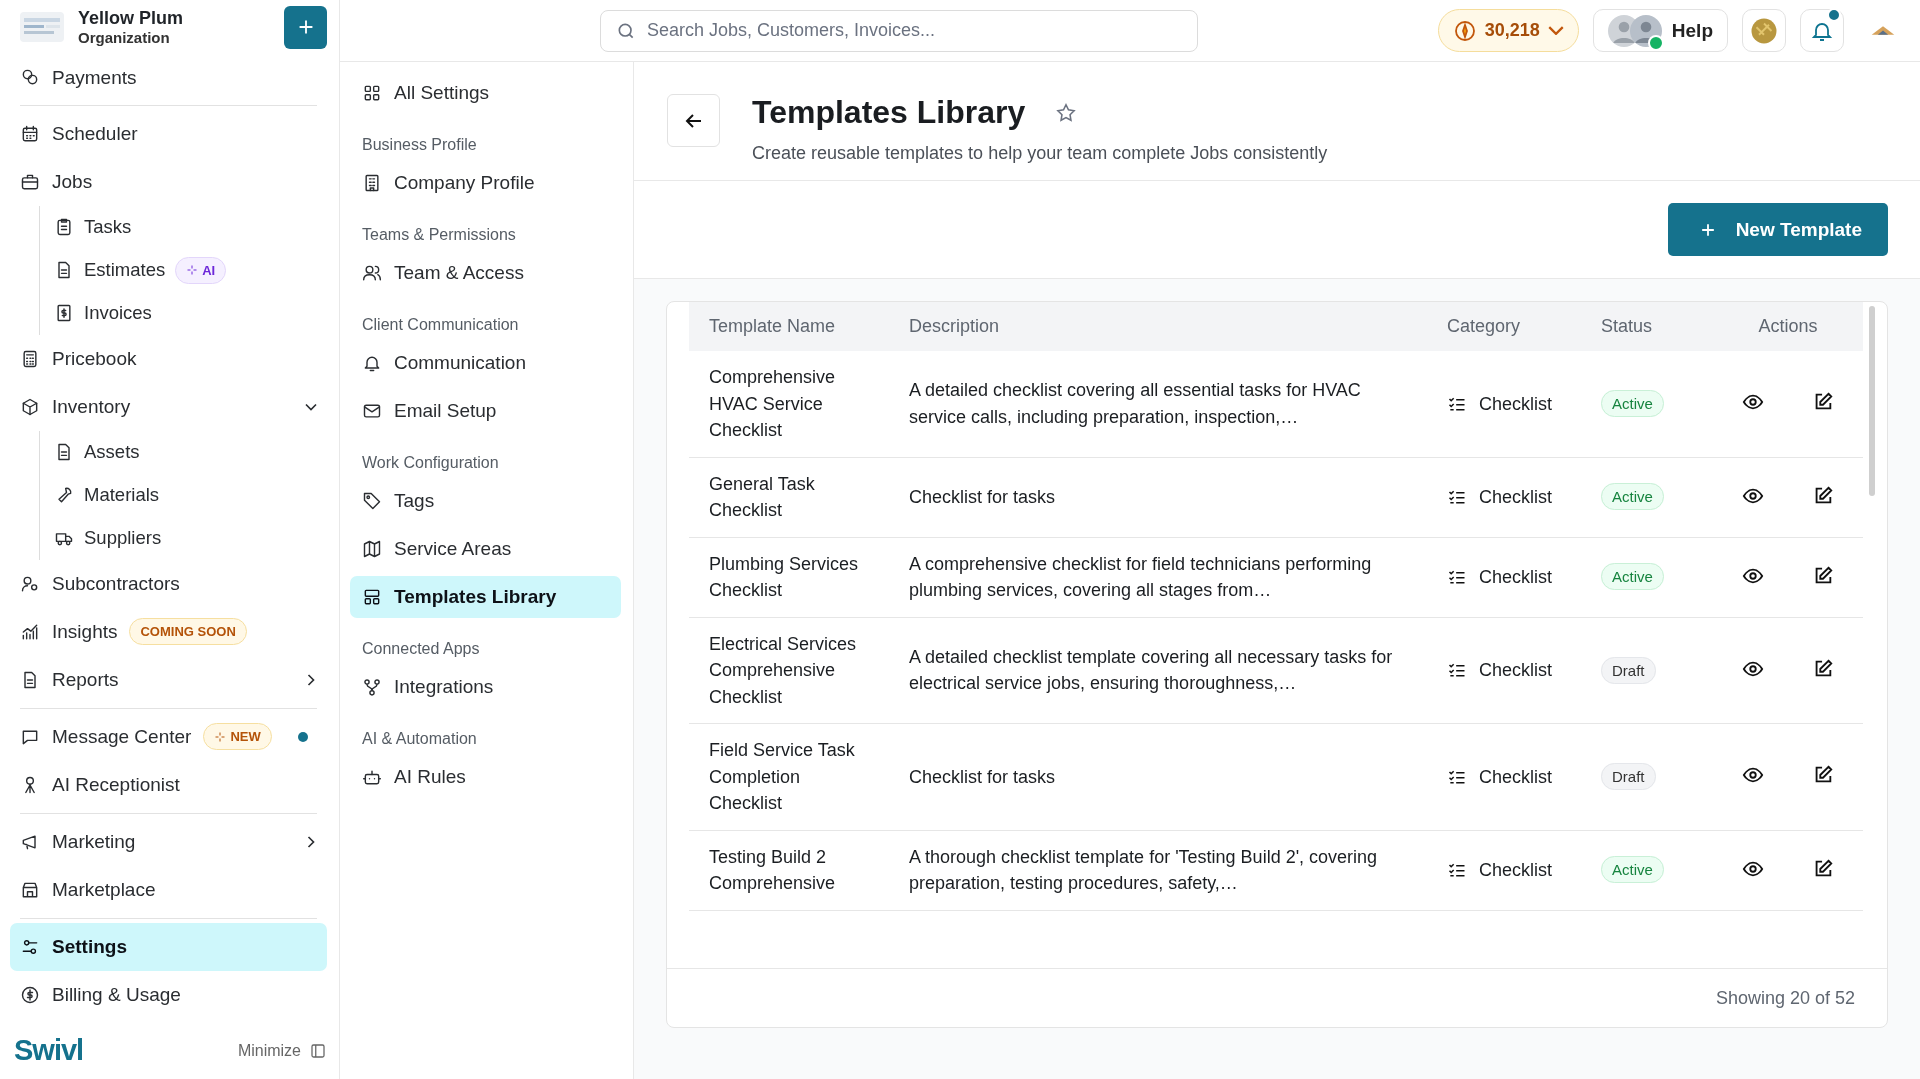 Image resolution: width=1920 pixels, height=1079 pixels. Describe the element at coordinates (185, 452) in the screenshot. I see `nav-item: Assets` at that location.